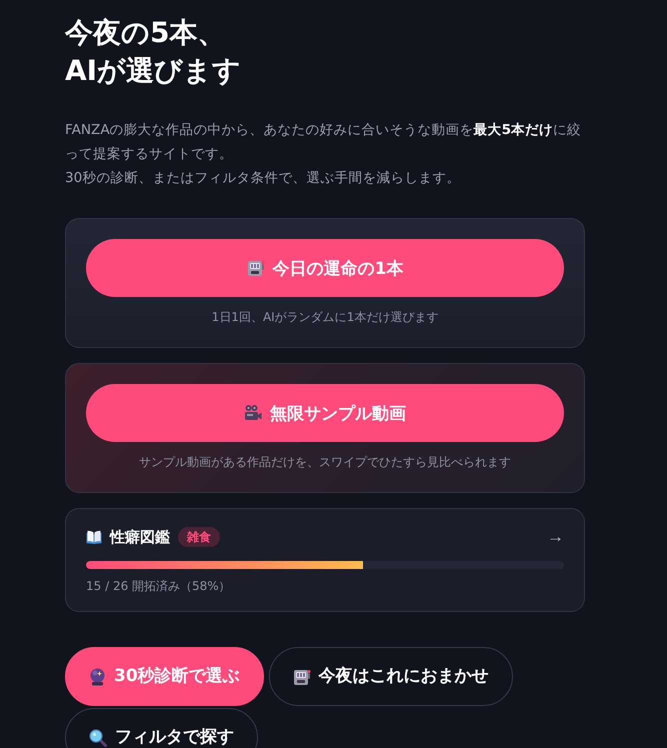 The height and width of the screenshot is (748, 667). Describe the element at coordinates (94, 537) in the screenshot. I see `open-book-icon` at that location.